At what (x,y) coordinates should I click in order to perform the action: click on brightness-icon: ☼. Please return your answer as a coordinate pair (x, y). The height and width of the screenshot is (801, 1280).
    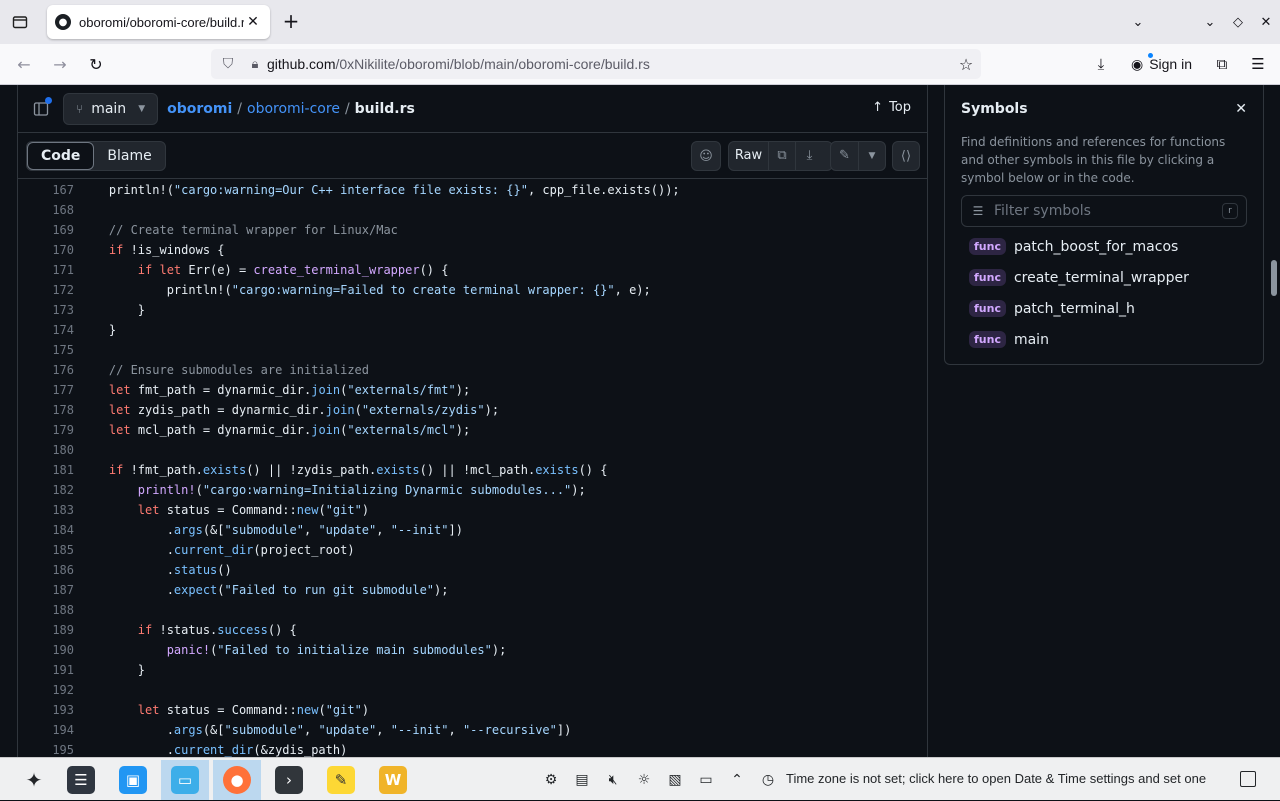
    Looking at the image, I should click on (644, 780).